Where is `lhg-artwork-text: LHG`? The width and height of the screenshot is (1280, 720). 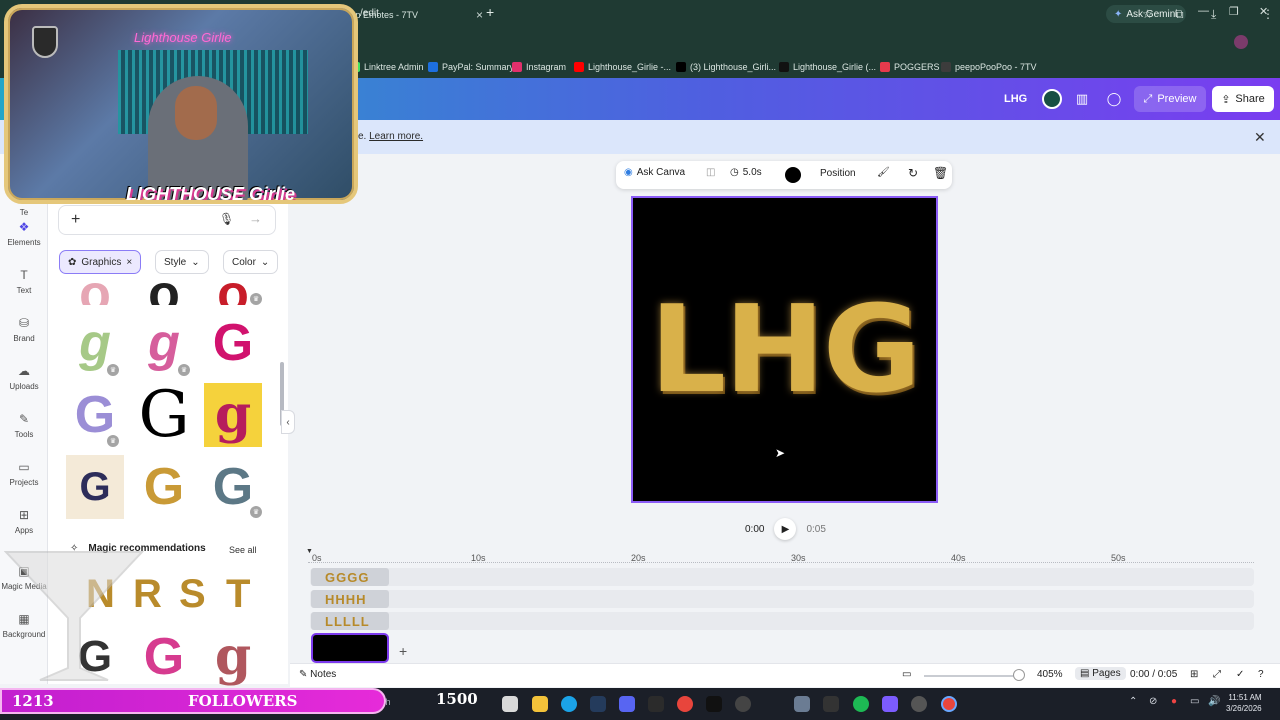
lhg-artwork-text: LHG is located at coordinates (784, 351).